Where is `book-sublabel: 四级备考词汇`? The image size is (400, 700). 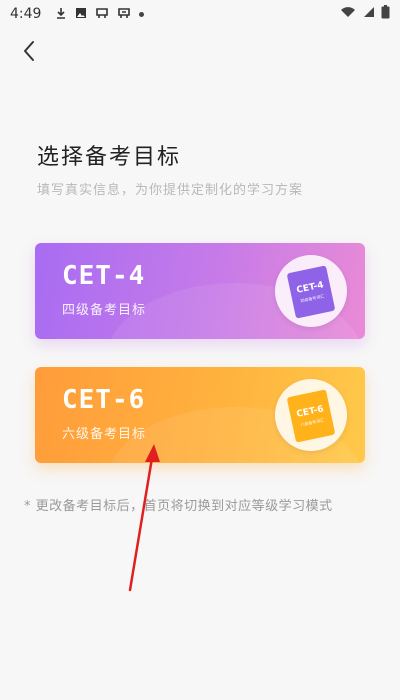
book-sublabel: 四级备考词汇 is located at coordinates (312, 297).